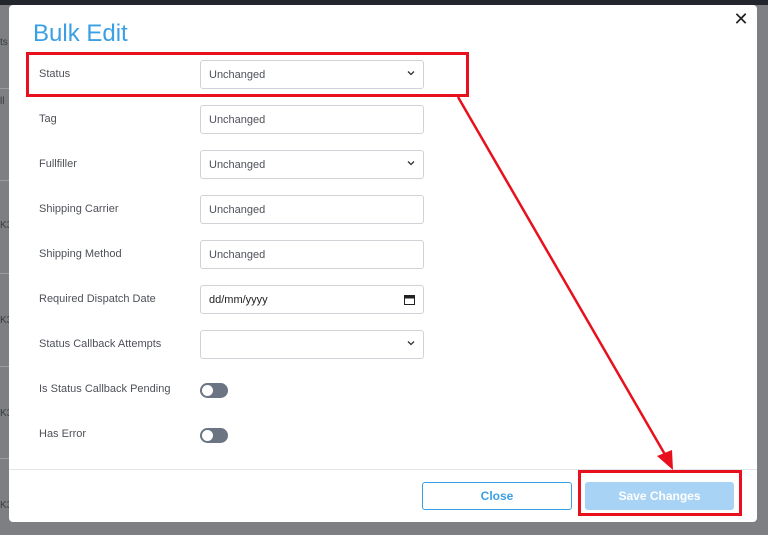  Describe the element at coordinates (497, 496) in the screenshot. I see `close-button: Close` at that location.